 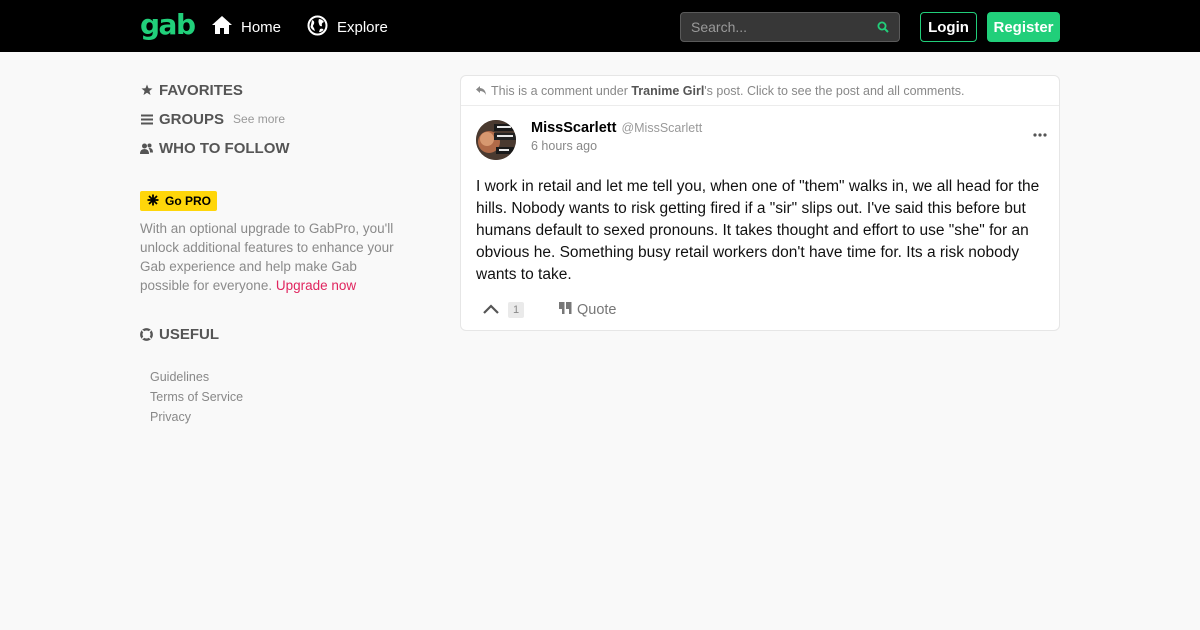 I want to click on context-prefix: This is a comment under, so click(x=559, y=90).